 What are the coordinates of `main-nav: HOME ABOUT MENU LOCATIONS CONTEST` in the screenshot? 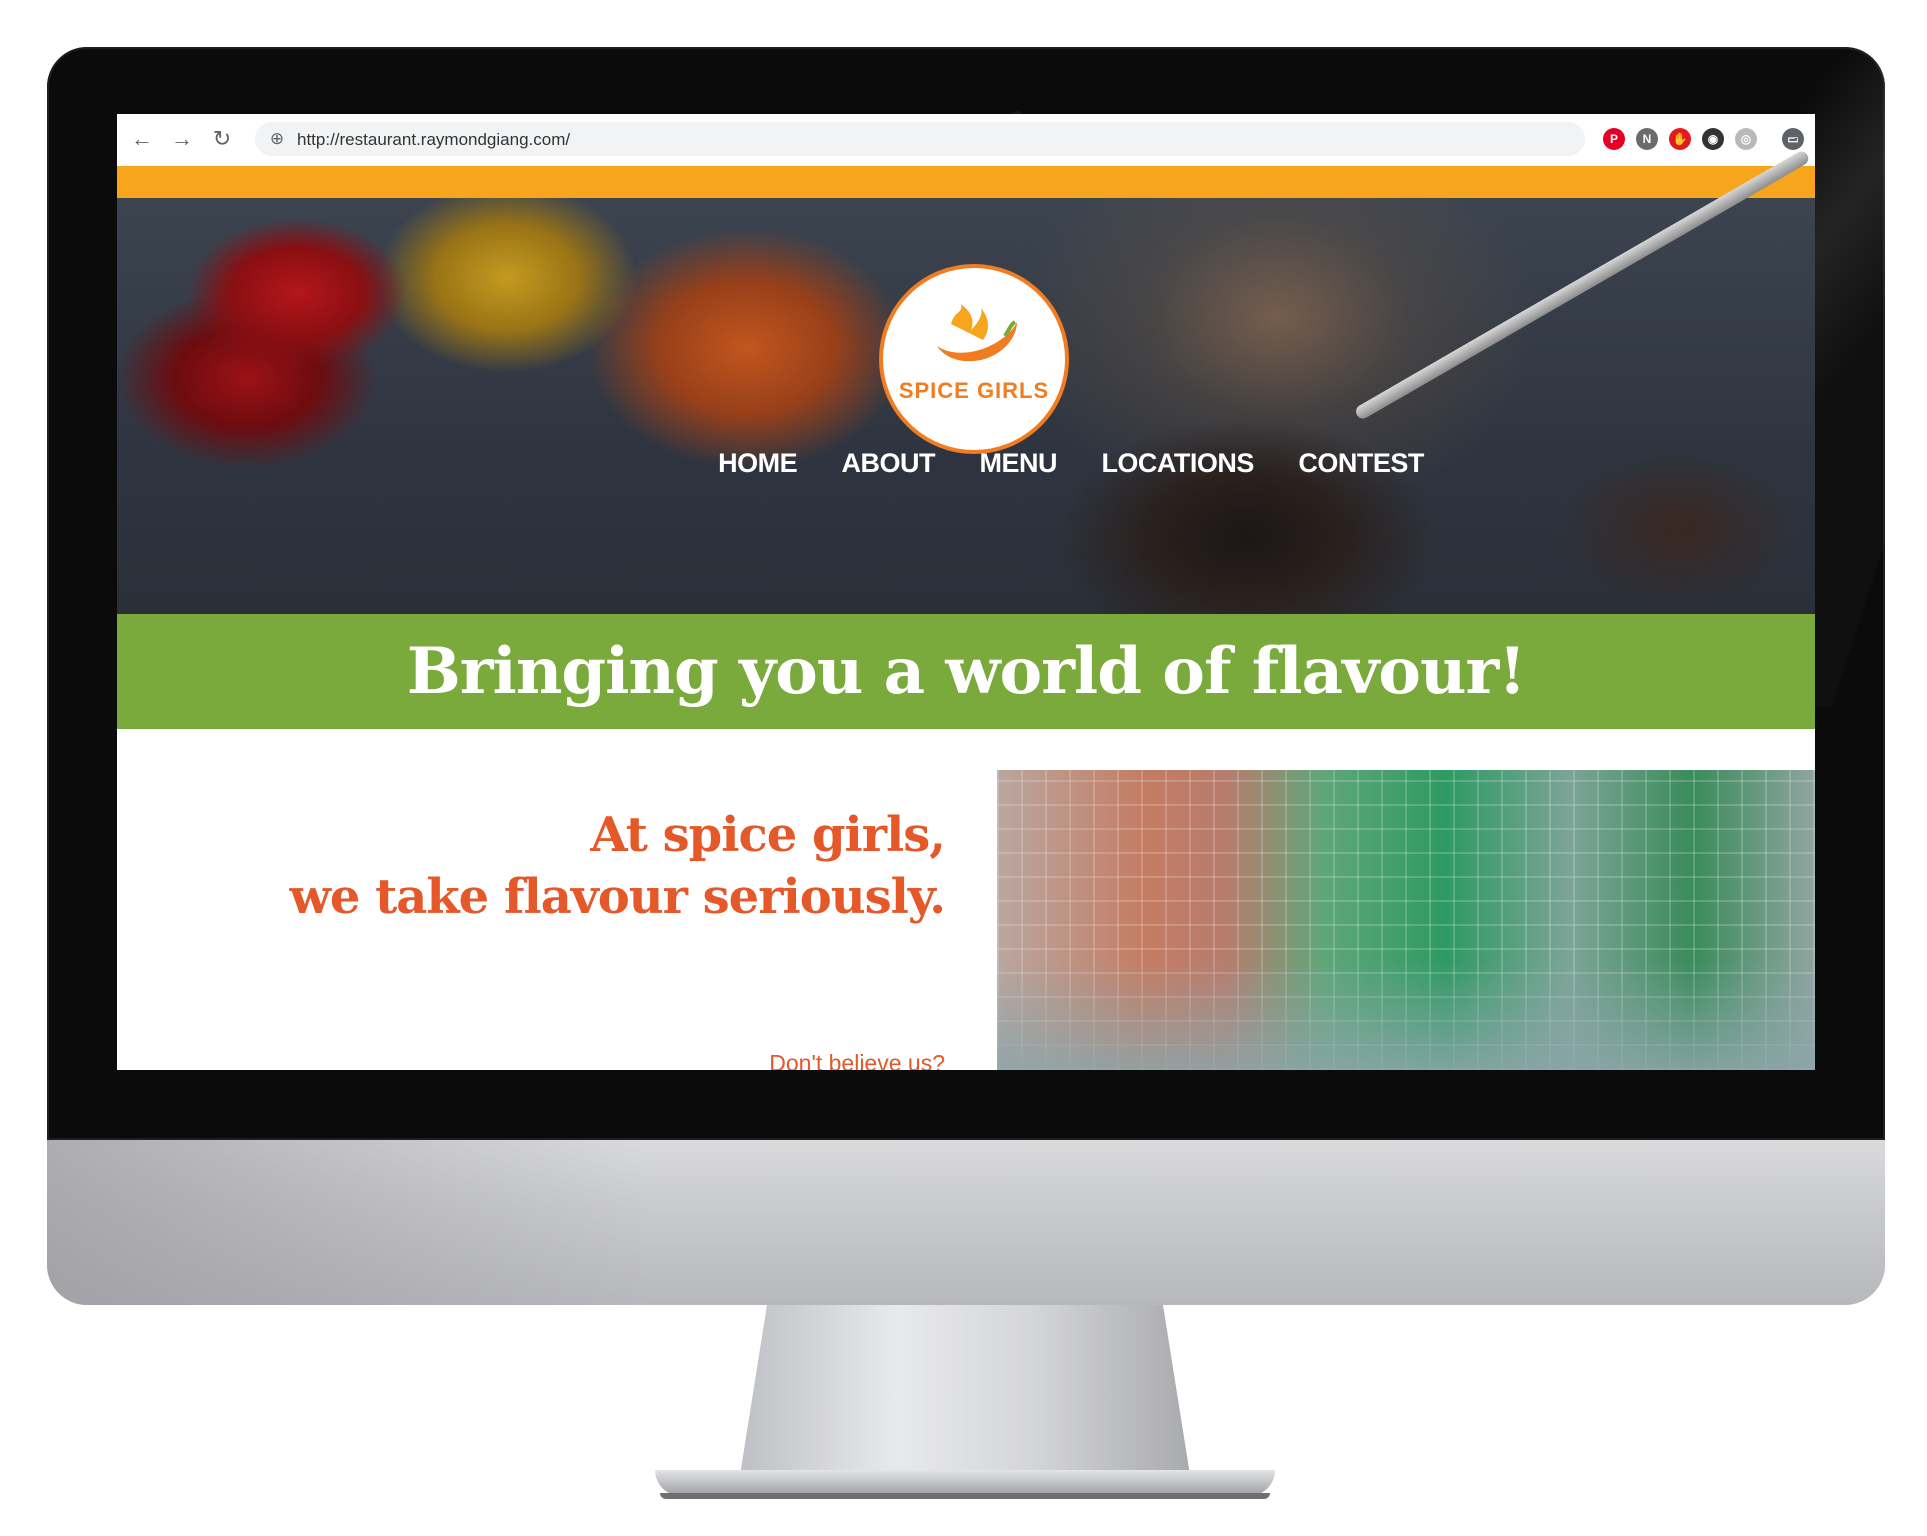 It's located at (966, 463).